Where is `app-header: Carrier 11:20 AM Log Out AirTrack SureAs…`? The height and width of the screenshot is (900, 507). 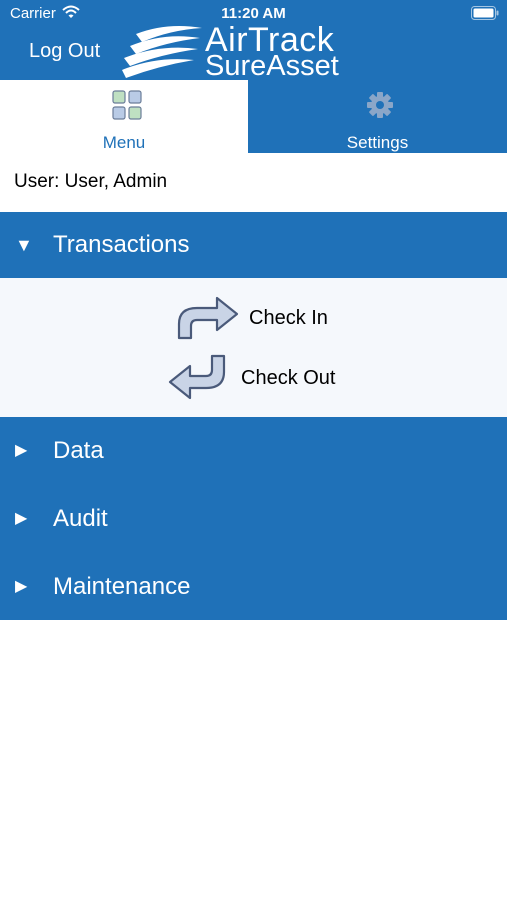 app-header: Carrier 11:20 AM Log Out AirTrack SureAs… is located at coordinates (253, 41).